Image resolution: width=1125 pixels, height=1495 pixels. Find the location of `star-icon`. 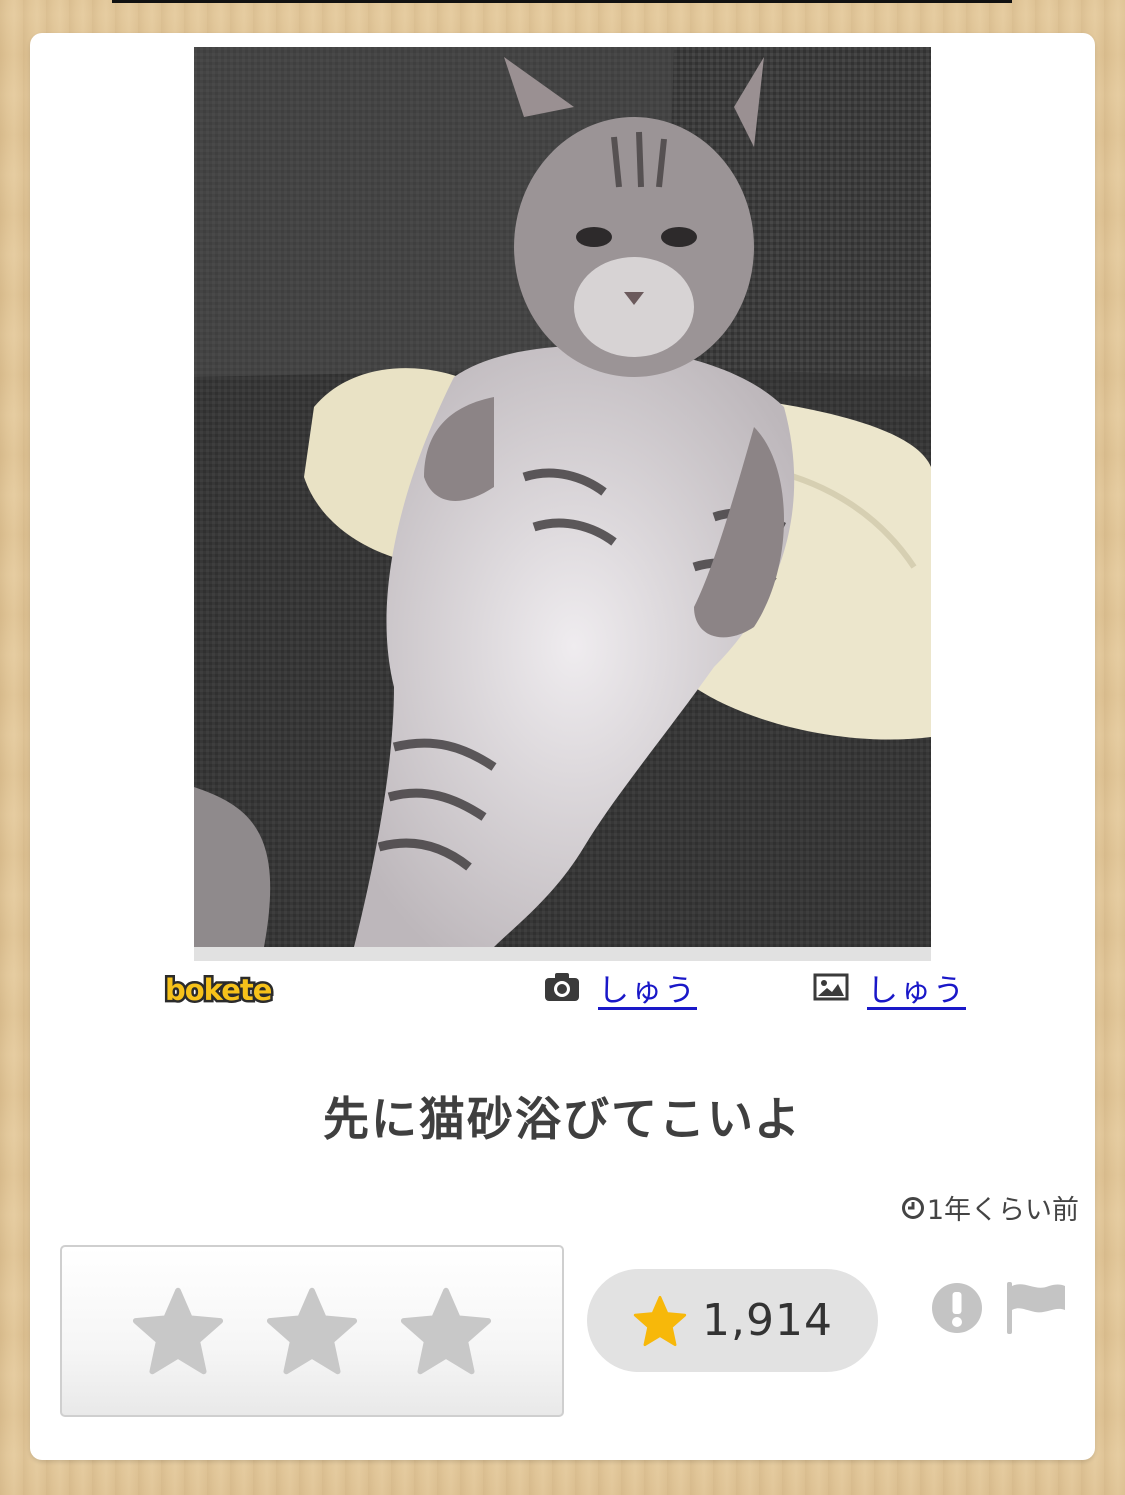

star-icon is located at coordinates (660, 1321).